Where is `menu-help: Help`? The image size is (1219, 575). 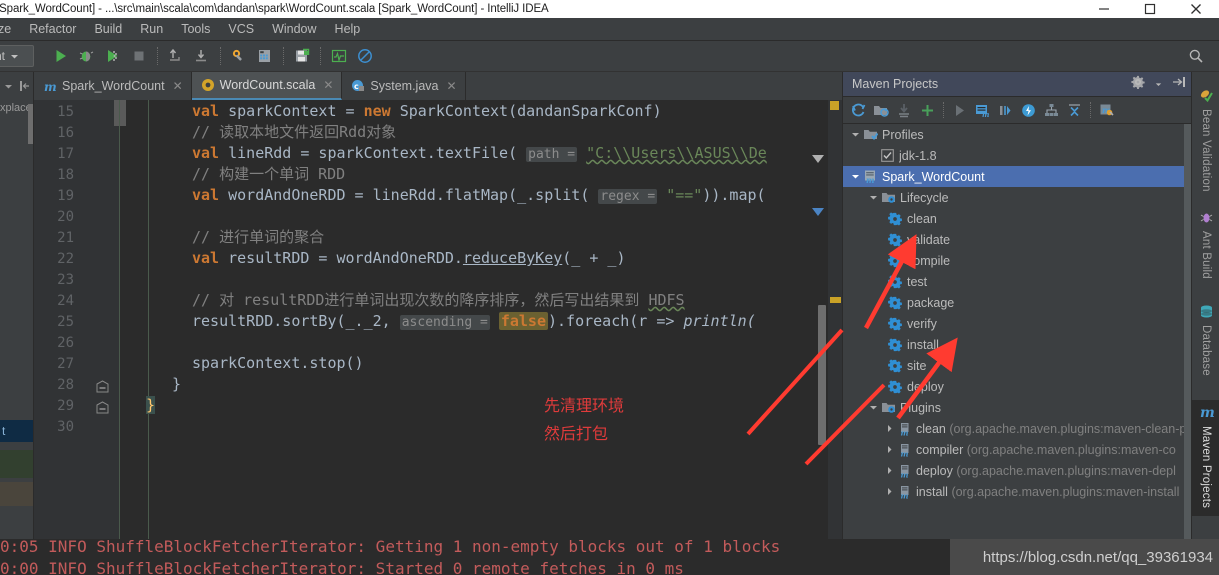
menu-help: Help is located at coordinates (348, 29).